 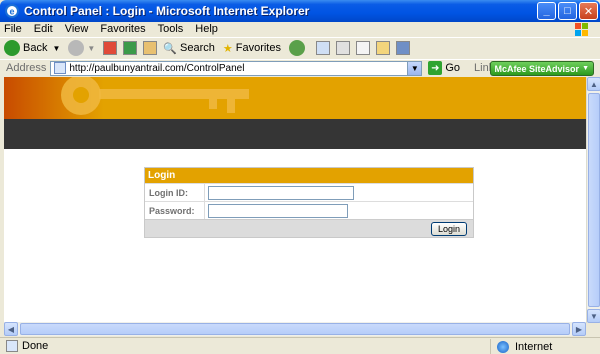 What do you see at coordinates (278, 210) in the screenshot?
I see `password-input` at bounding box center [278, 210].